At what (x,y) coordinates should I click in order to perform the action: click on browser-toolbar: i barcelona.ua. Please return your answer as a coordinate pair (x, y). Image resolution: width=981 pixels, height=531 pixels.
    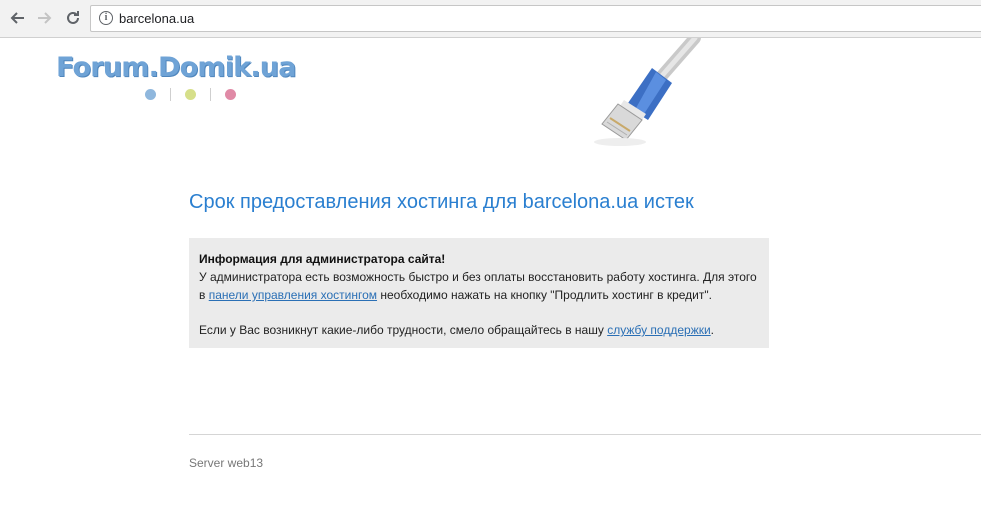
    Looking at the image, I should click on (490, 19).